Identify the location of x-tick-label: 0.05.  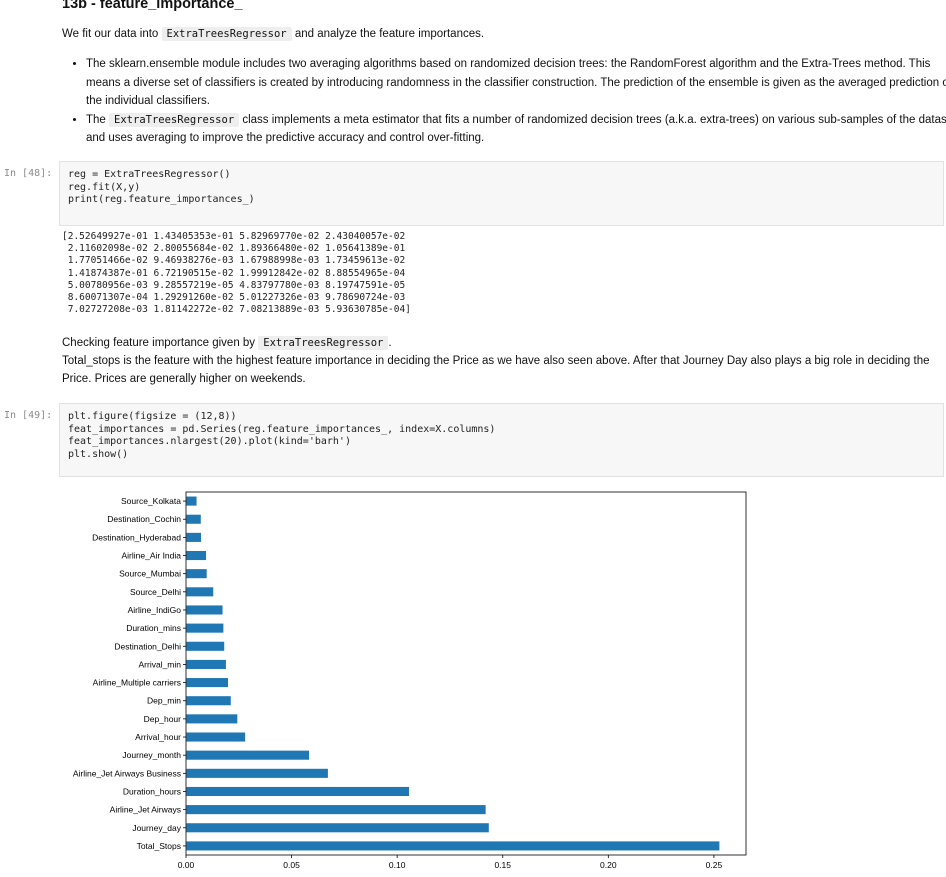
(291, 865).